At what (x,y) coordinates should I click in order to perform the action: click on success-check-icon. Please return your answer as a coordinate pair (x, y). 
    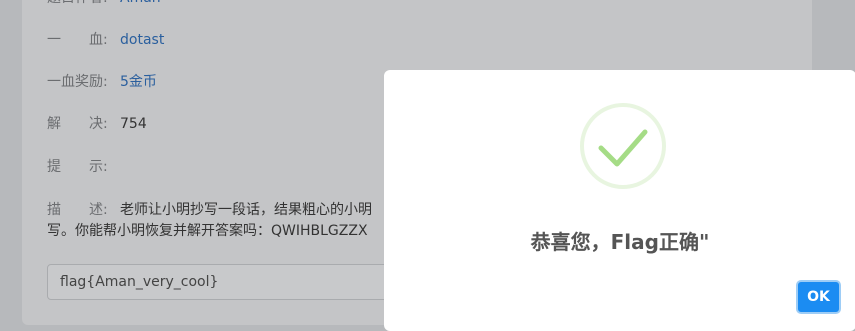
    Looking at the image, I should click on (623, 146).